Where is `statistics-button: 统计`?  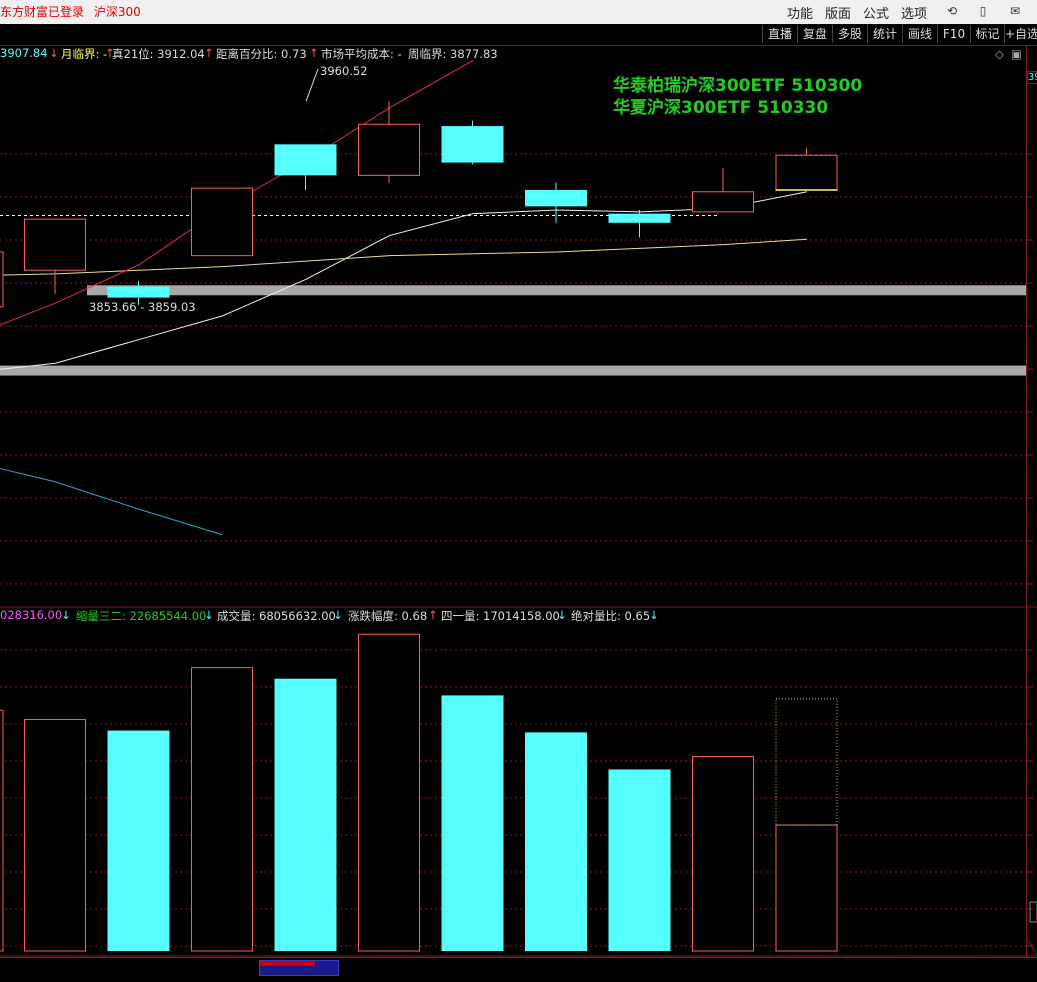
statistics-button: 统计 is located at coordinates (884, 34).